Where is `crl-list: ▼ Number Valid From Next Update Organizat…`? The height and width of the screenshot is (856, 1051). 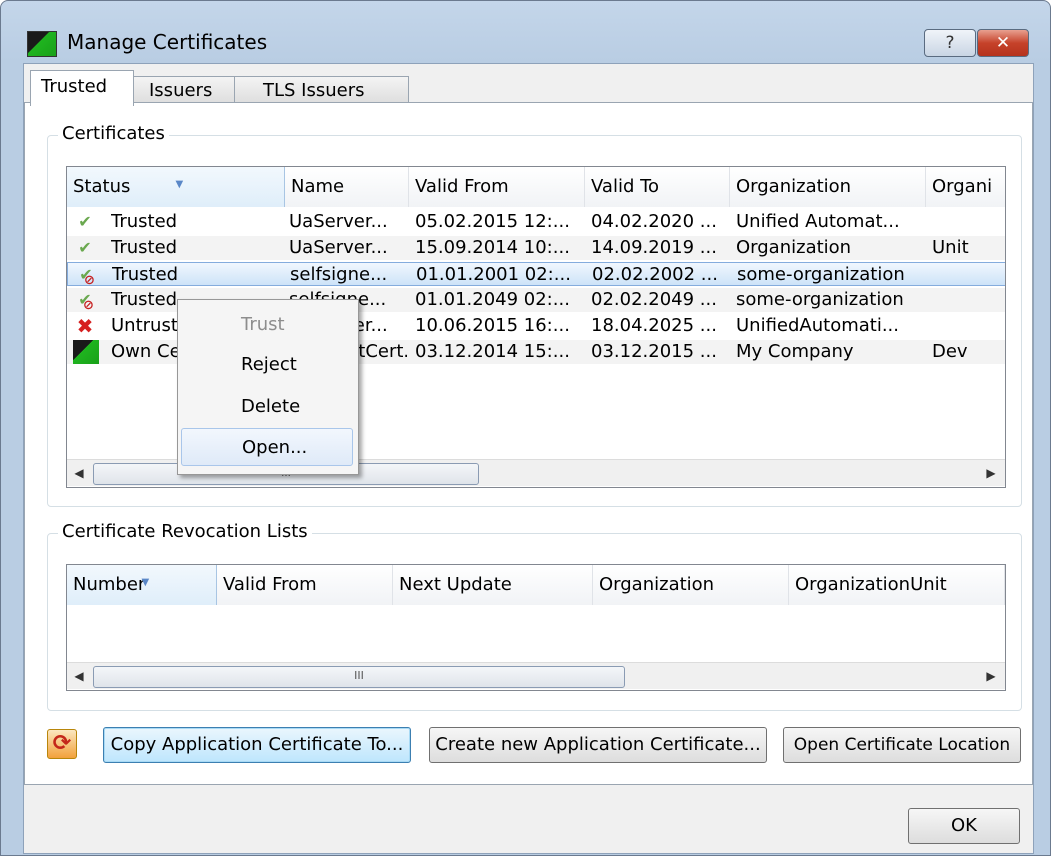
crl-list: ▼ Number Valid From Next Update Organizat… is located at coordinates (536, 627).